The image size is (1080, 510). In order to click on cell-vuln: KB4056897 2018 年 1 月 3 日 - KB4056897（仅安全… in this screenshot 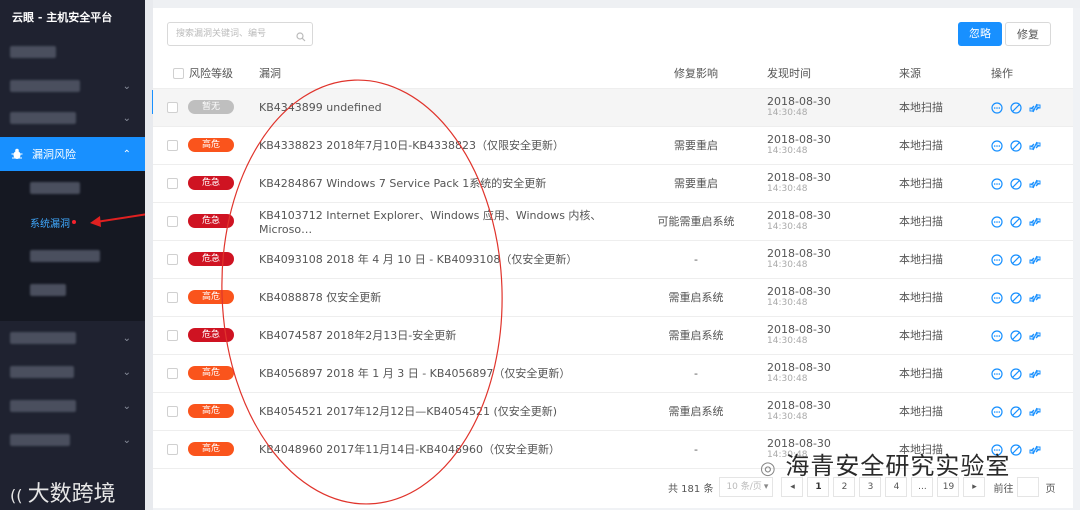, I will do `click(442, 373)`.